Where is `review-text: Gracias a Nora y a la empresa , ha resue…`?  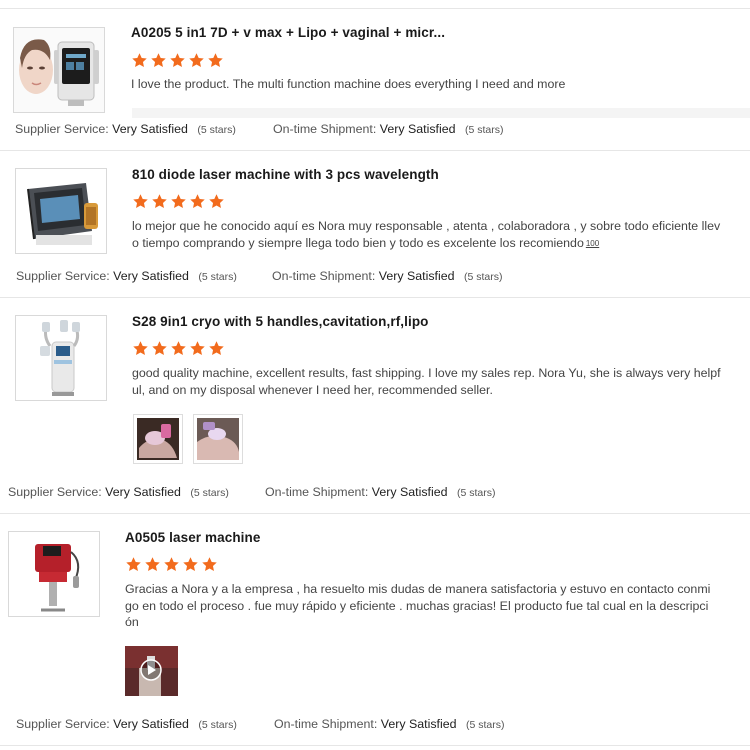
review-text: Gracias a Nora y a la empresa , ha resue… is located at coordinates (418, 605).